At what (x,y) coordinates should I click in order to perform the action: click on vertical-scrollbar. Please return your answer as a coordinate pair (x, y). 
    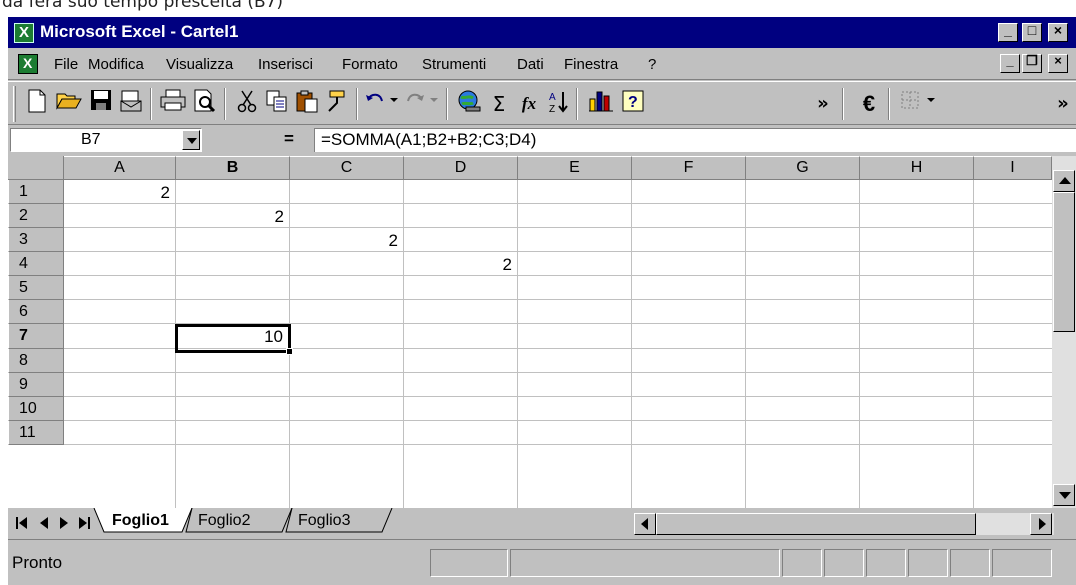
    Looking at the image, I should click on (1064, 332).